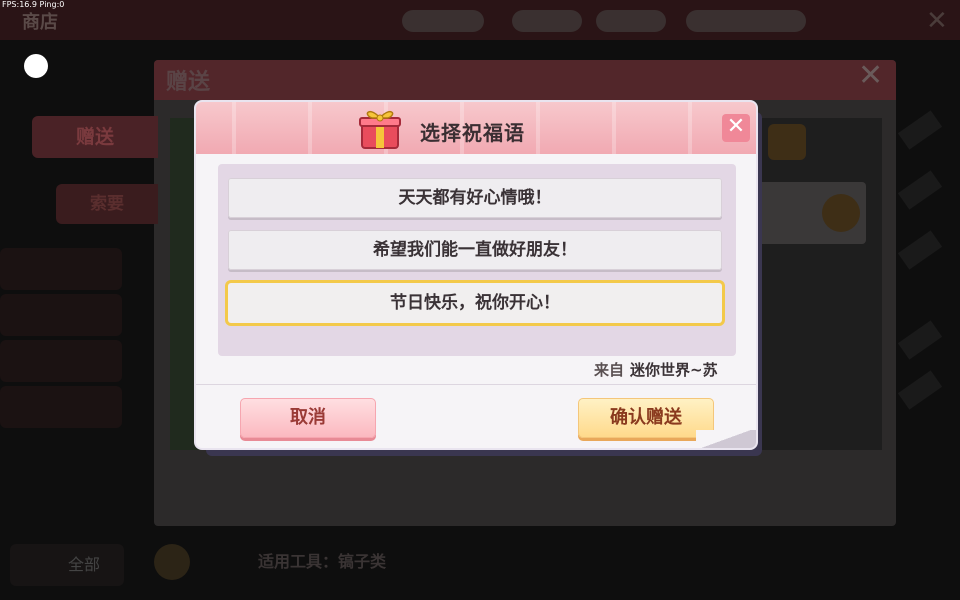 The image size is (960, 600). What do you see at coordinates (475, 250) in the screenshot?
I see `blessing-option: 希望我们能一直做好朋友！` at bounding box center [475, 250].